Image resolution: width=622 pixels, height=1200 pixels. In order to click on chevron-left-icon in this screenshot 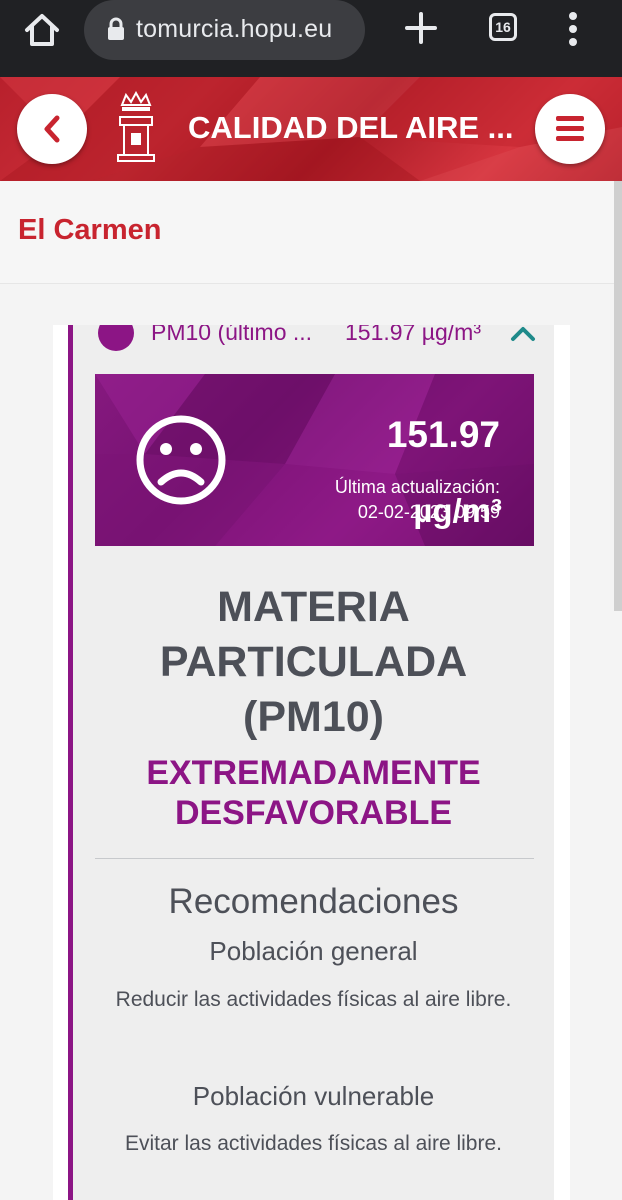, I will do `click(52, 129)`.